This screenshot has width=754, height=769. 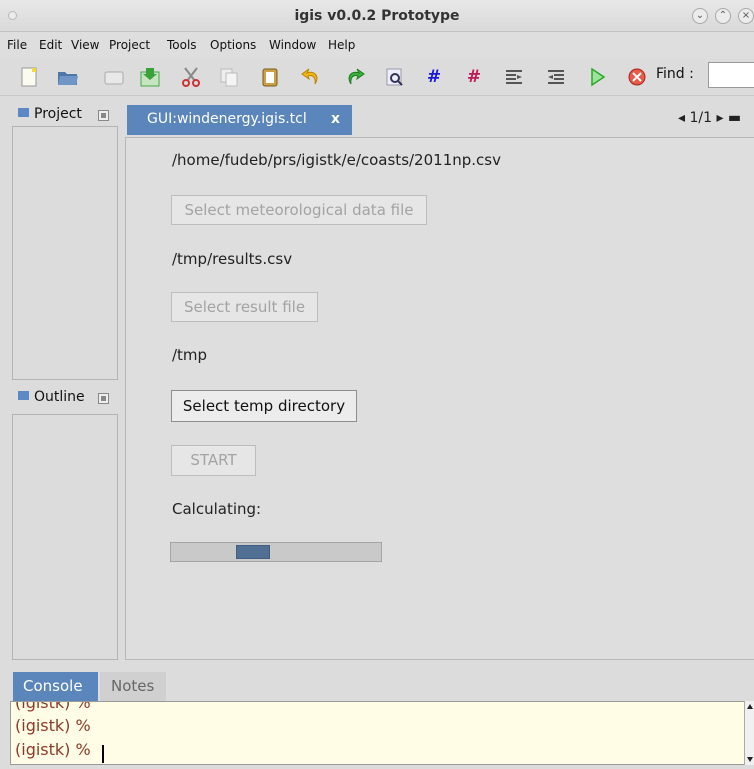 I want to click on select-temp-directory-button: Select temp directory, so click(x=264, y=406).